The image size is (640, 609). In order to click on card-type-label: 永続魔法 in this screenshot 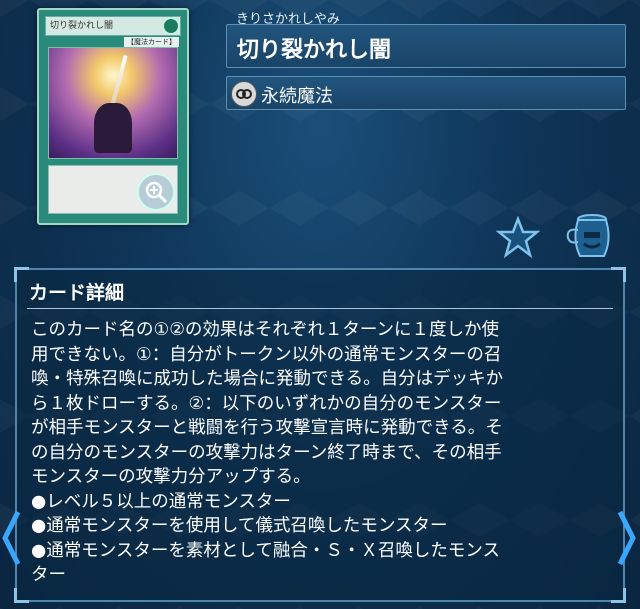, I will do `click(297, 96)`.